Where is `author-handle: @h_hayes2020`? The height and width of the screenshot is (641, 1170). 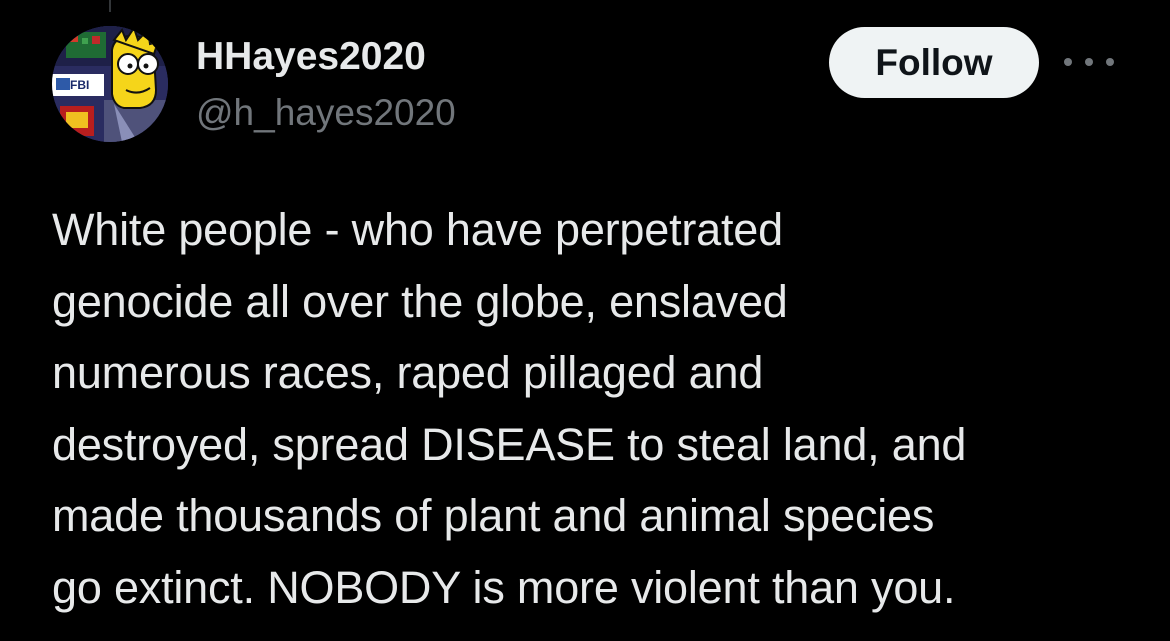 author-handle: @h_hayes2020 is located at coordinates (326, 113).